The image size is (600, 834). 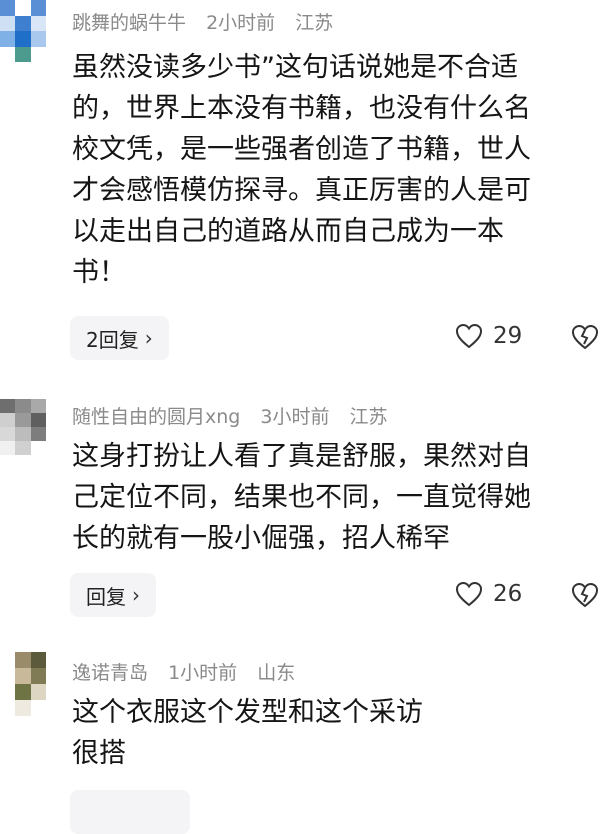 I want to click on comment-line: 很搭, so click(x=99, y=753).